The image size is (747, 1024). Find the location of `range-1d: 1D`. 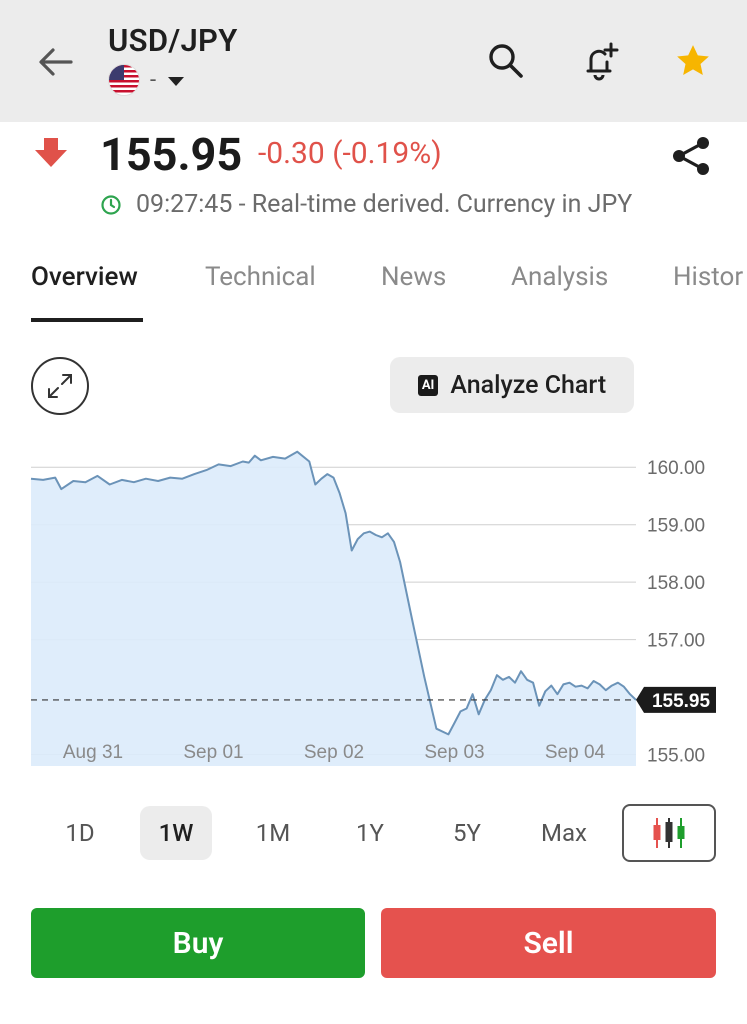

range-1d: 1D is located at coordinates (80, 833).